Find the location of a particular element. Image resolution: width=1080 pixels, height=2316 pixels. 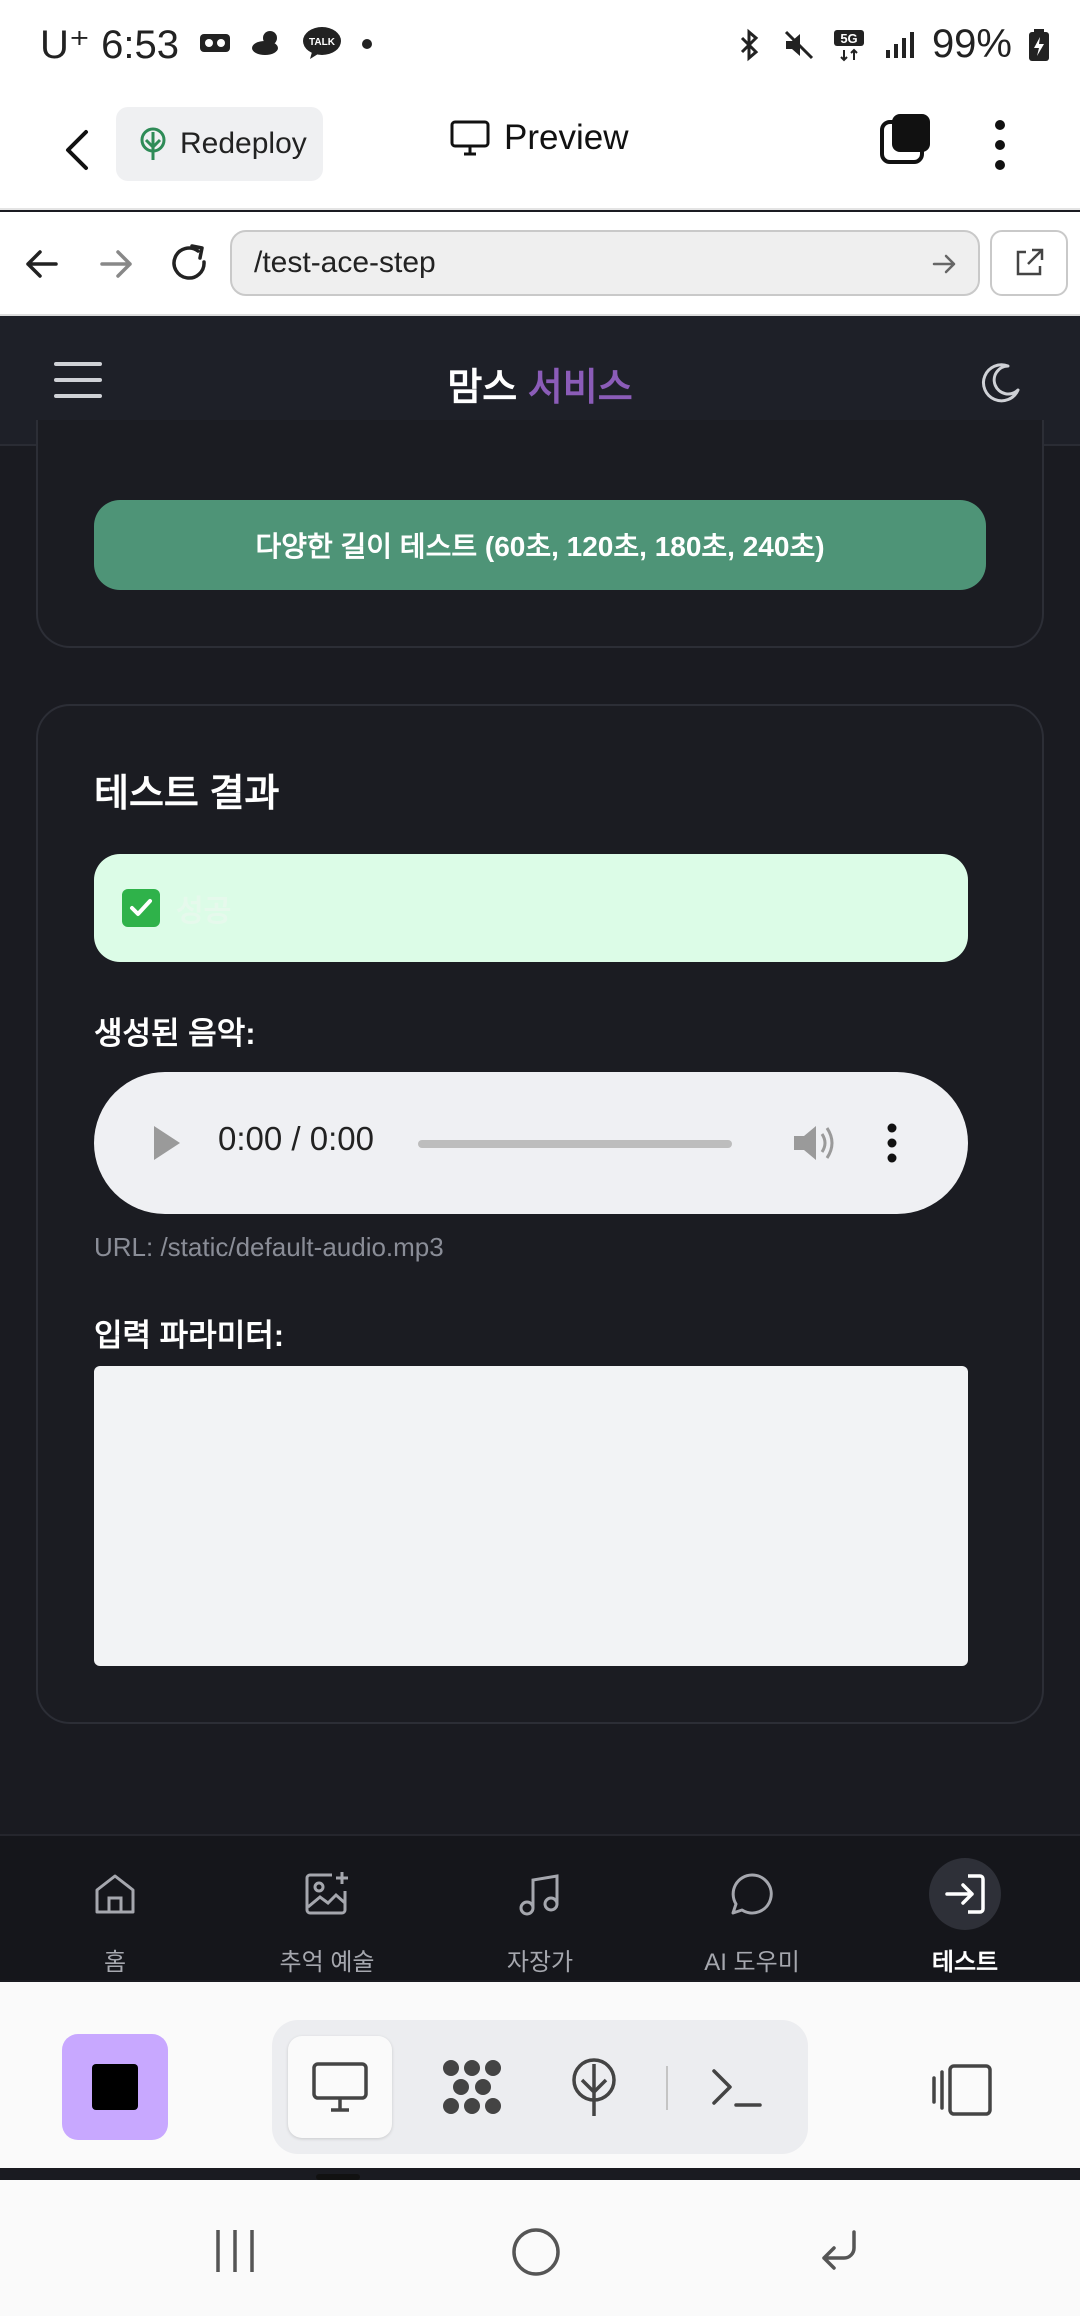

shell-view-button is located at coordinates (736, 2087).